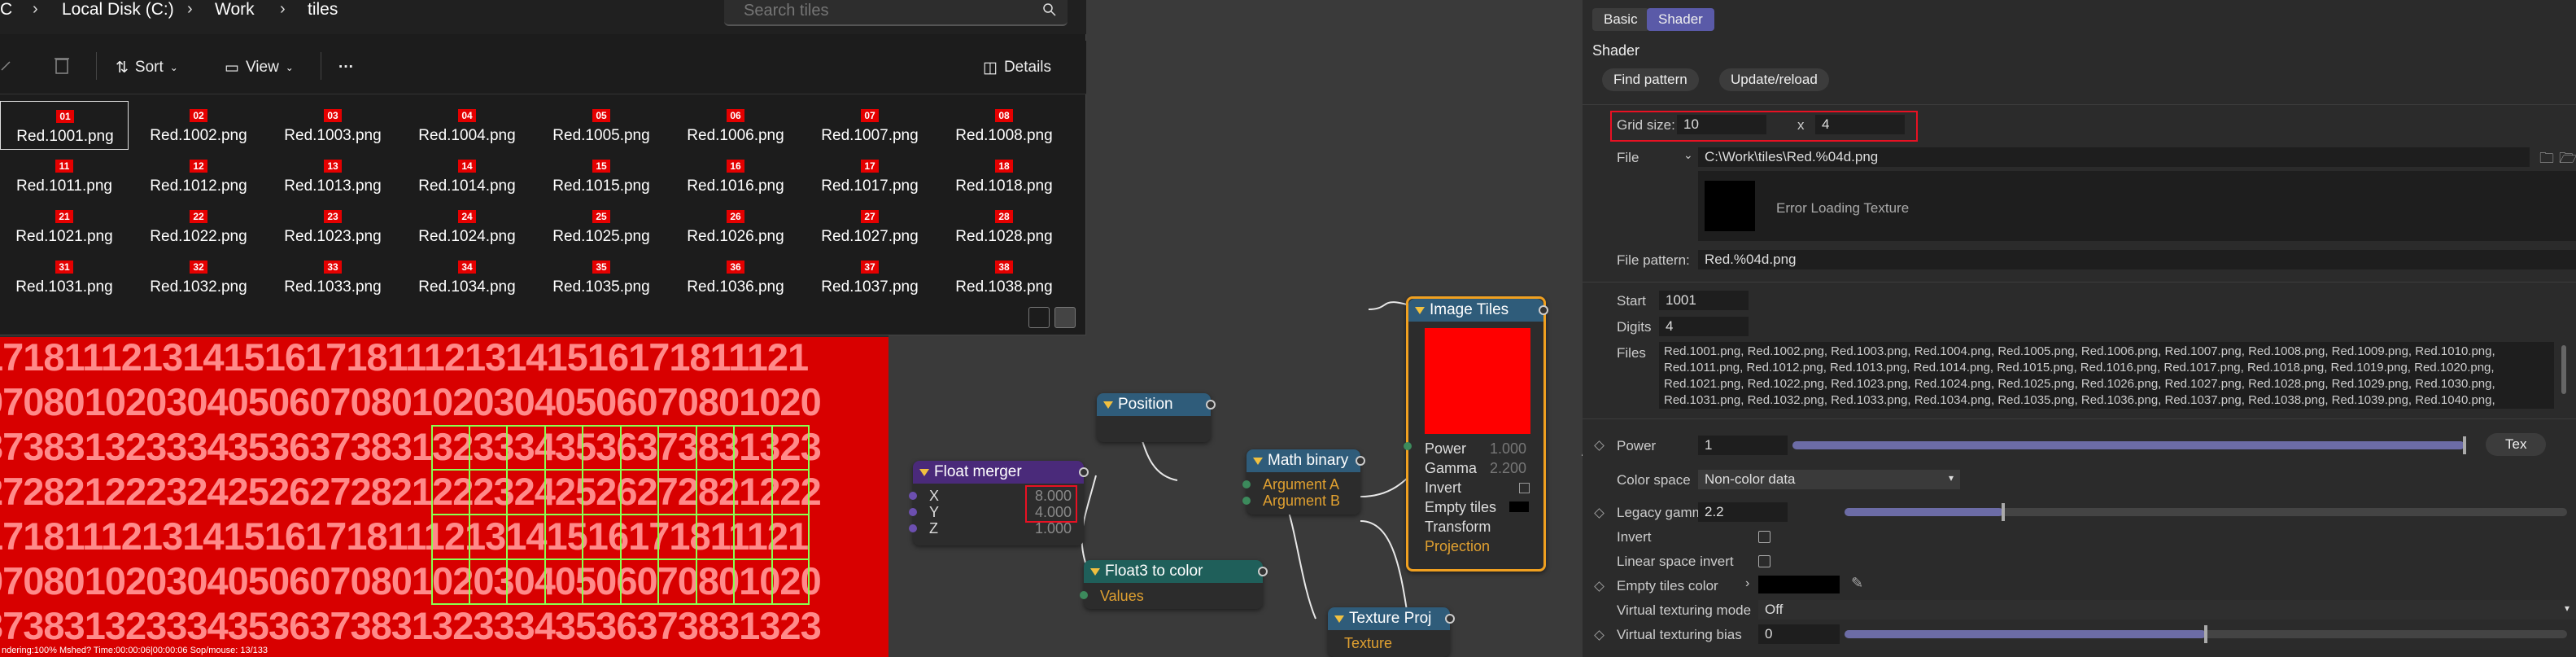 Image resolution: width=2576 pixels, height=657 pixels. Describe the element at coordinates (1053, 528) in the screenshot. I see `input-z-value: 1.000` at that location.